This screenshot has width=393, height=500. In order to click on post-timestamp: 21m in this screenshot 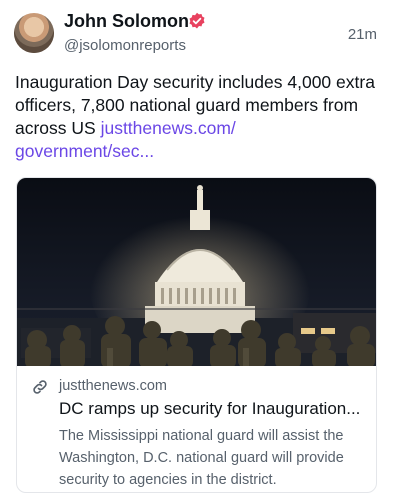, I will do `click(362, 34)`.